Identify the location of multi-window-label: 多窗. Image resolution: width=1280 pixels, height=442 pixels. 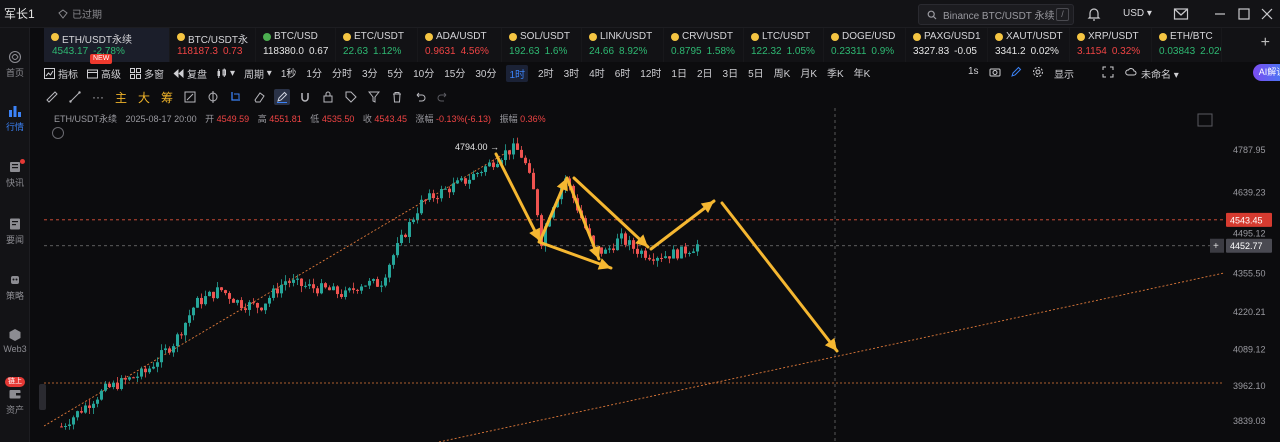
(154, 75).